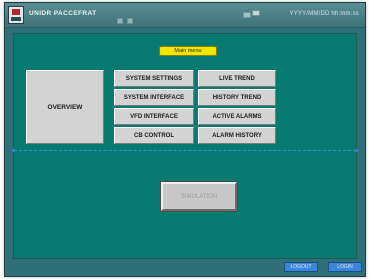 The width and height of the screenshot is (369, 279). I want to click on network-status-icon, so click(252, 15).